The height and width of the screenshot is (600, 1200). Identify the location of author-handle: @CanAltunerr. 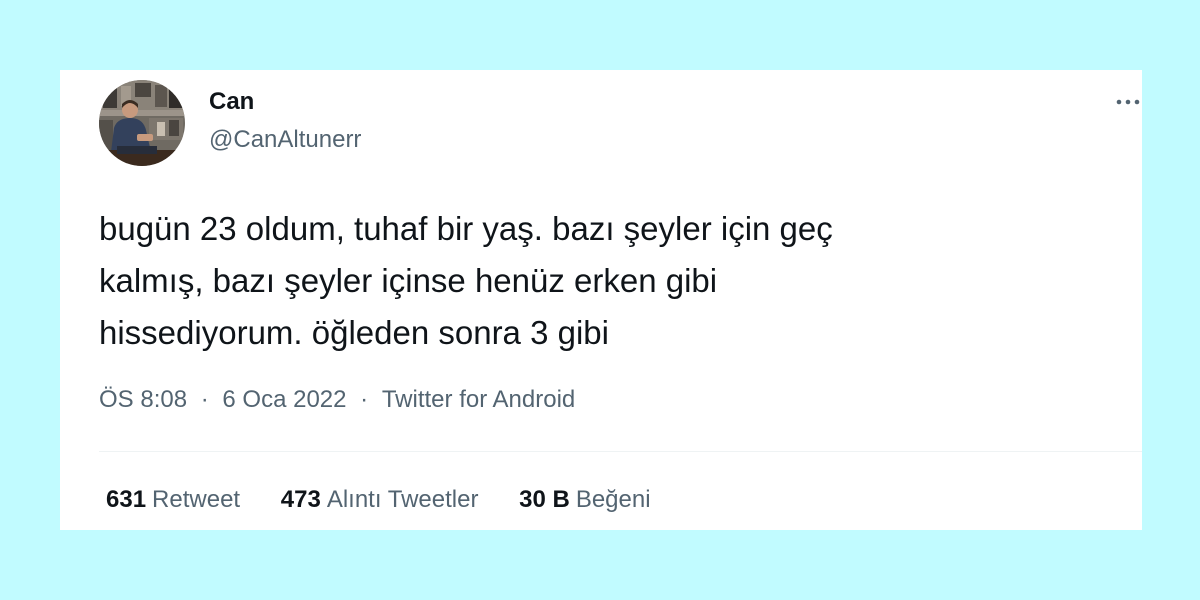
(285, 140).